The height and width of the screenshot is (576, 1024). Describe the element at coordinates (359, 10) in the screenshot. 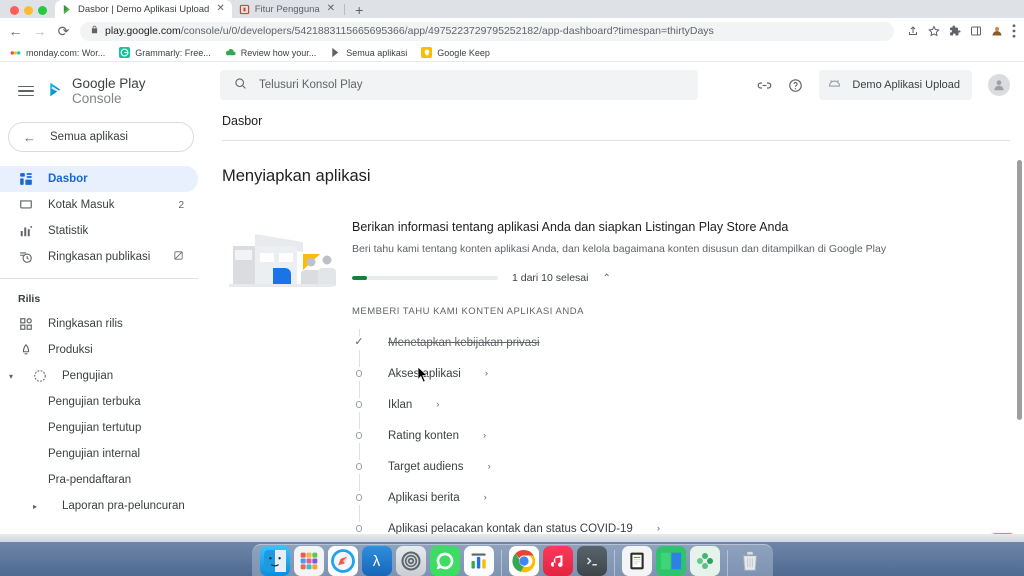

I see `new-tab-button: +` at that location.